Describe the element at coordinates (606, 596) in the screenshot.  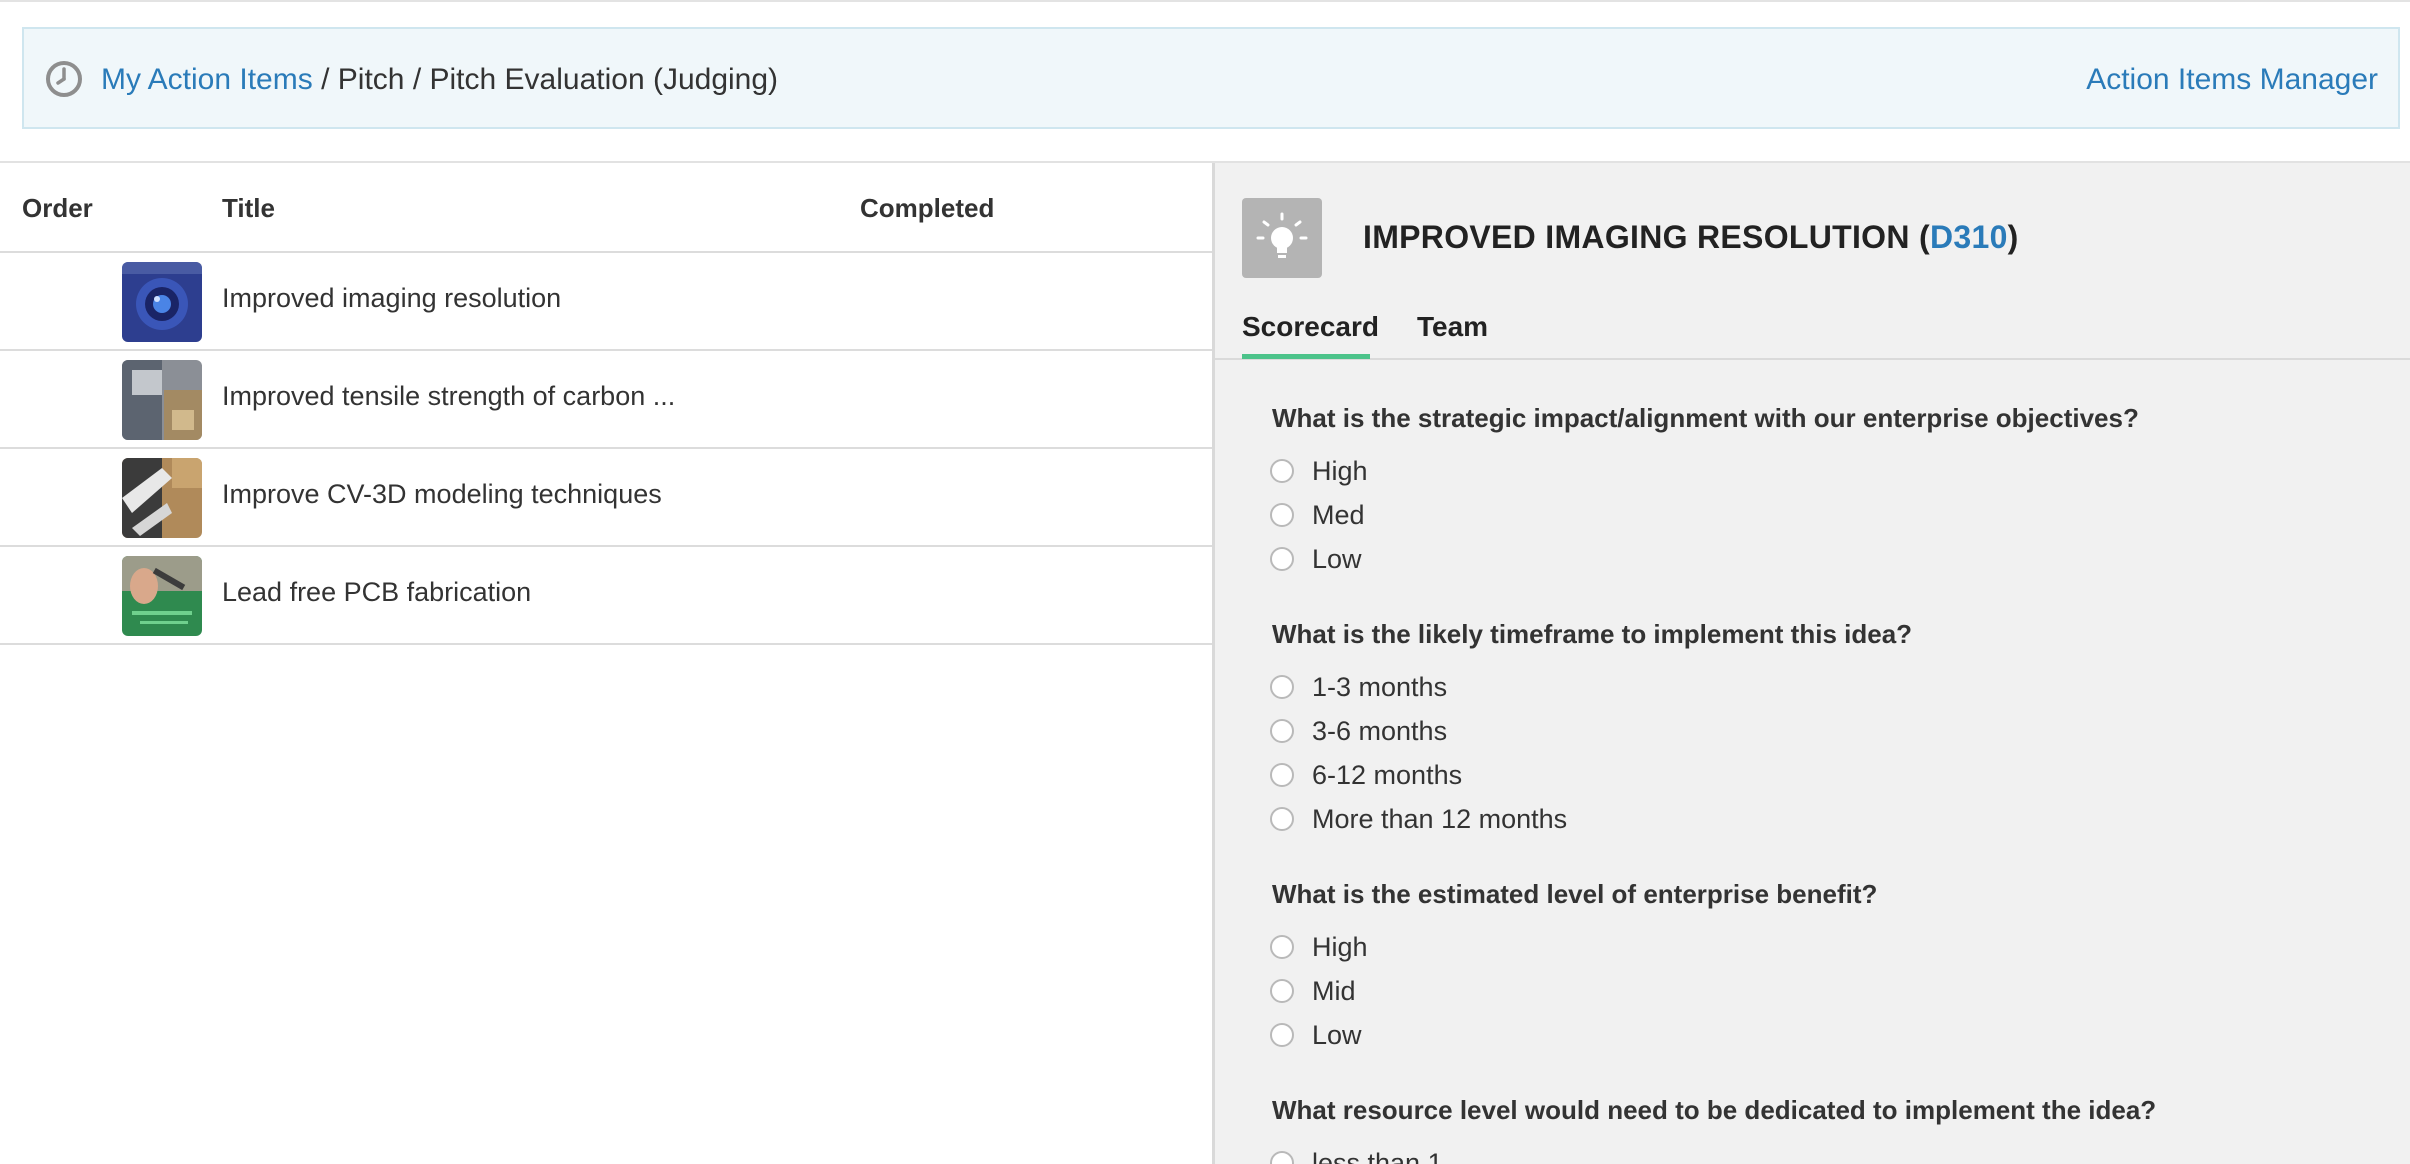
I see `table-row: Lead free PCB fabrication` at that location.